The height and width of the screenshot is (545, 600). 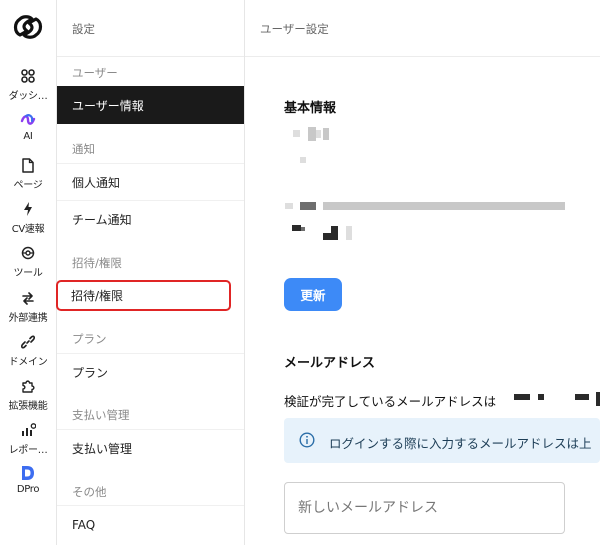 I want to click on new-email-input, so click(x=424, y=508).